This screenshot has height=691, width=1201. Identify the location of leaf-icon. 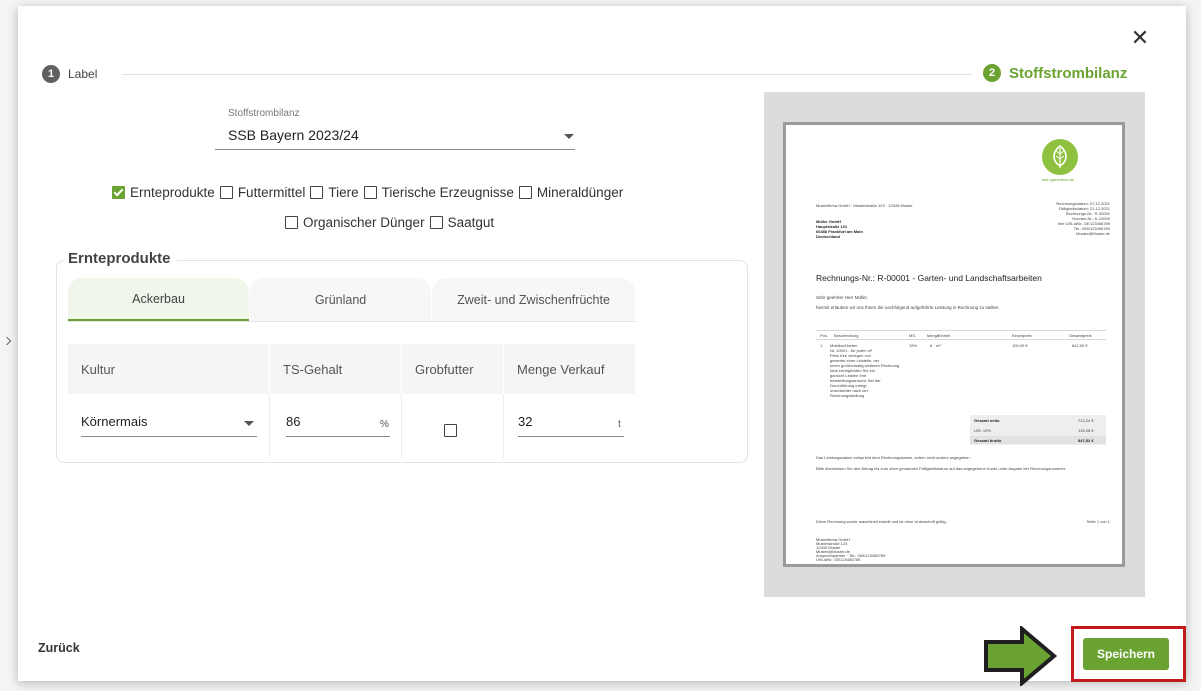
(1060, 156).